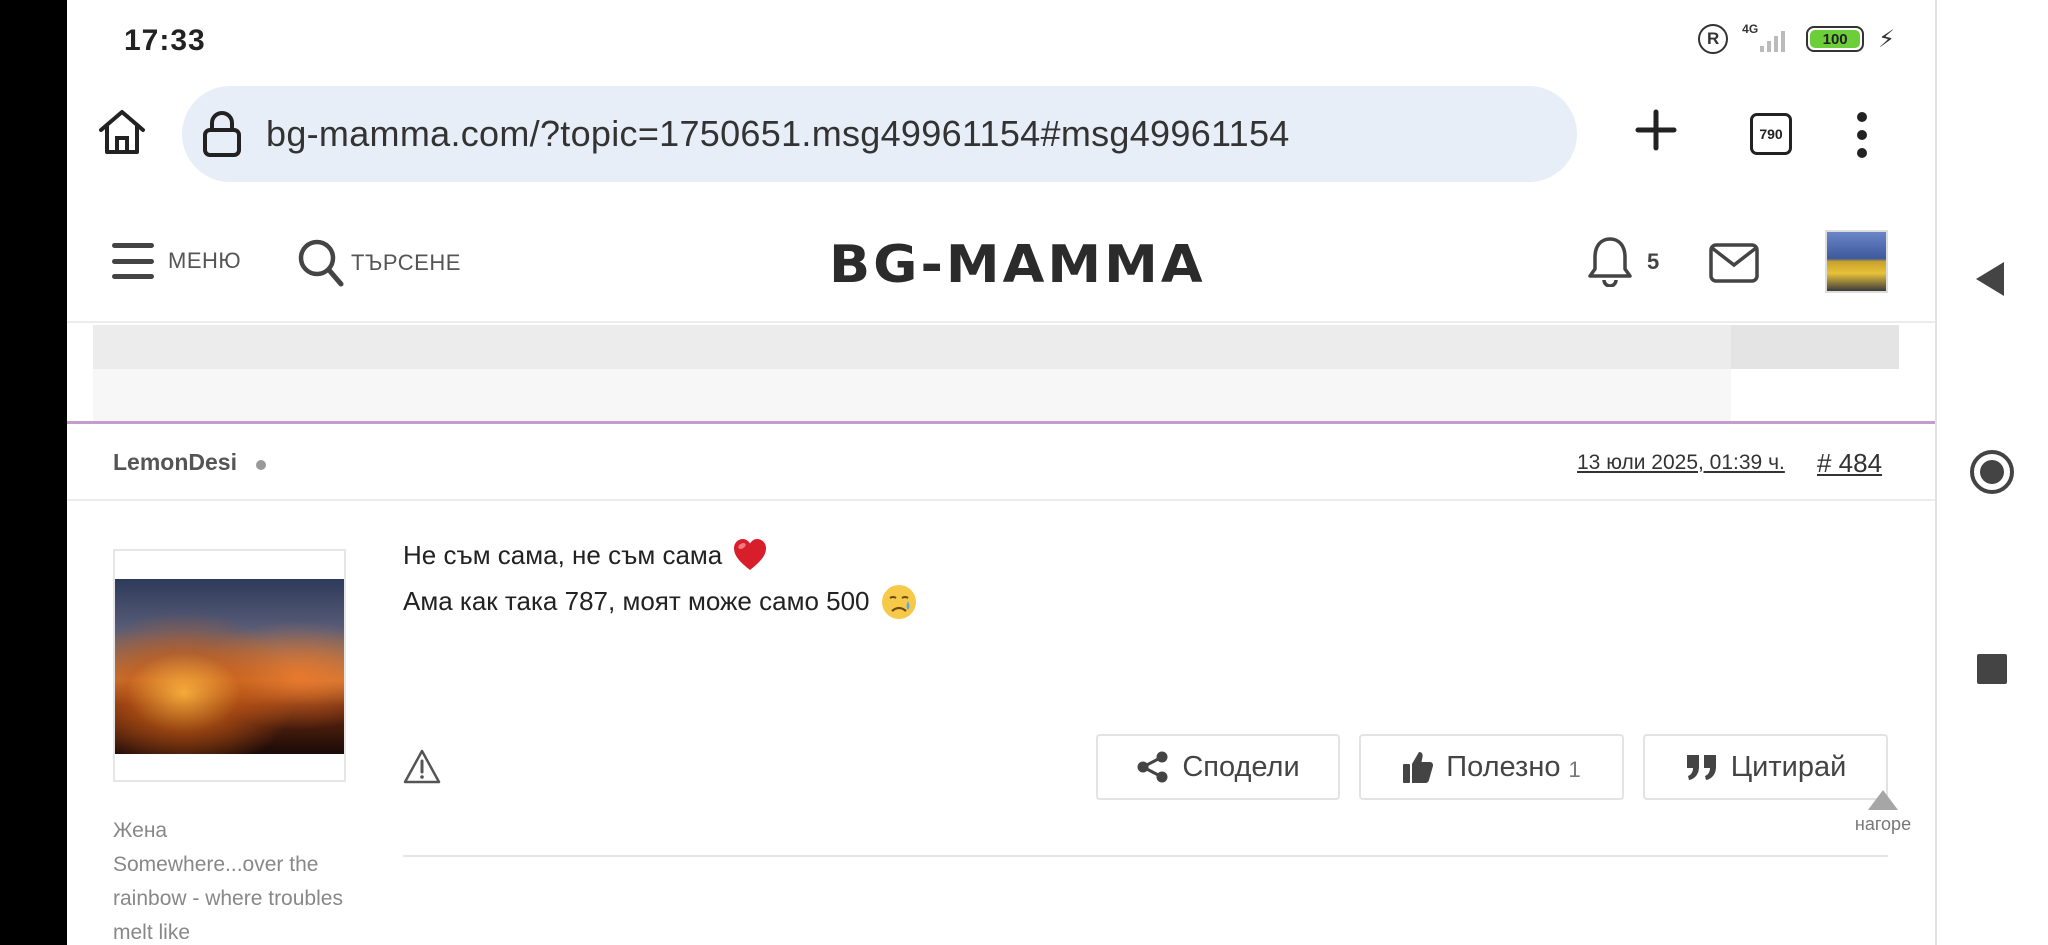 Image resolution: width=2048 pixels, height=945 pixels. I want to click on registered-icon: R, so click(1713, 39).